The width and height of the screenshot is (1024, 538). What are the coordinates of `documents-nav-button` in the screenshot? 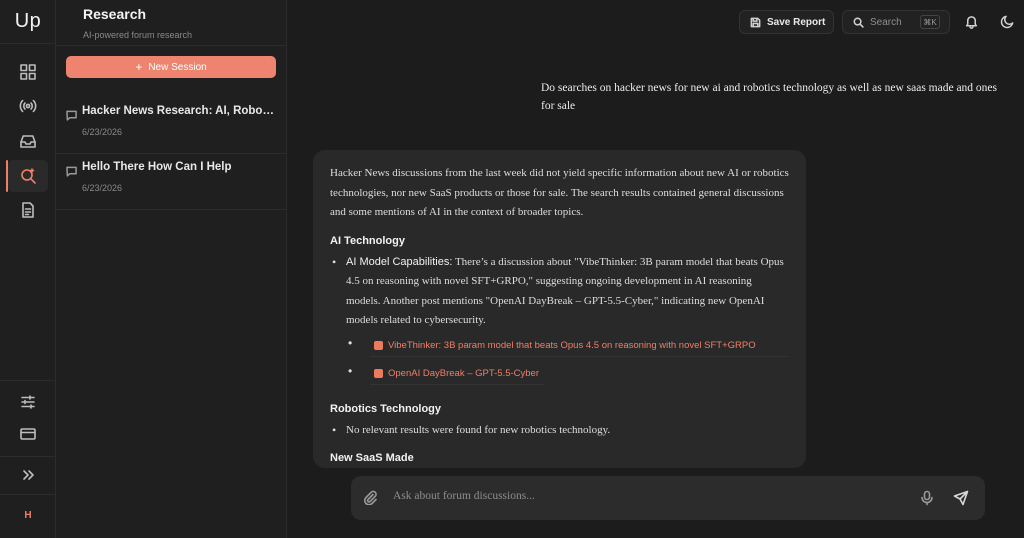 It's located at (28, 210).